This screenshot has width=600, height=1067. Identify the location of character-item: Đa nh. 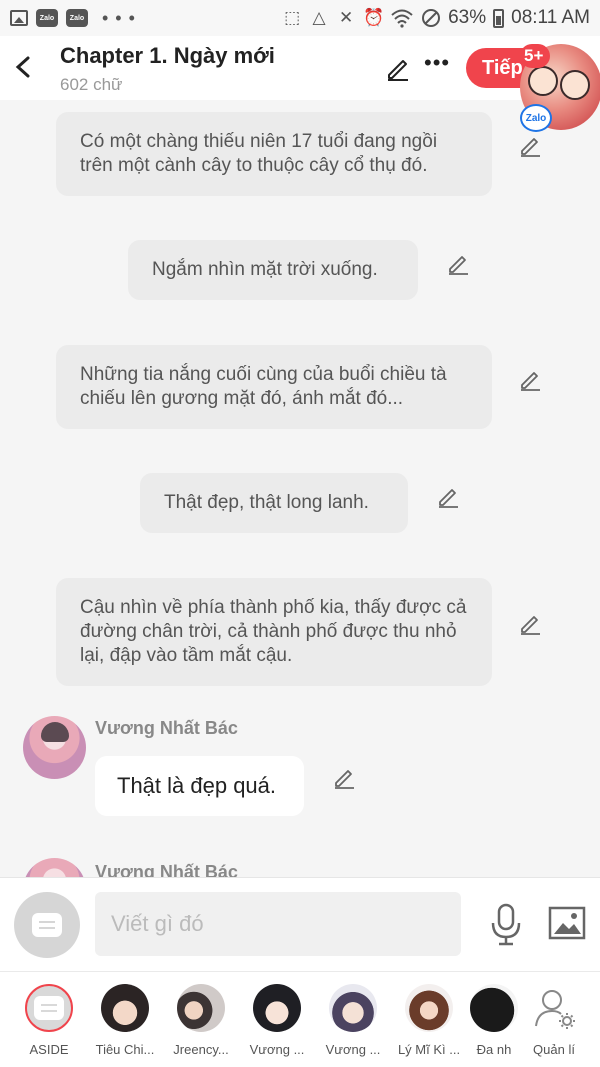
(494, 1020).